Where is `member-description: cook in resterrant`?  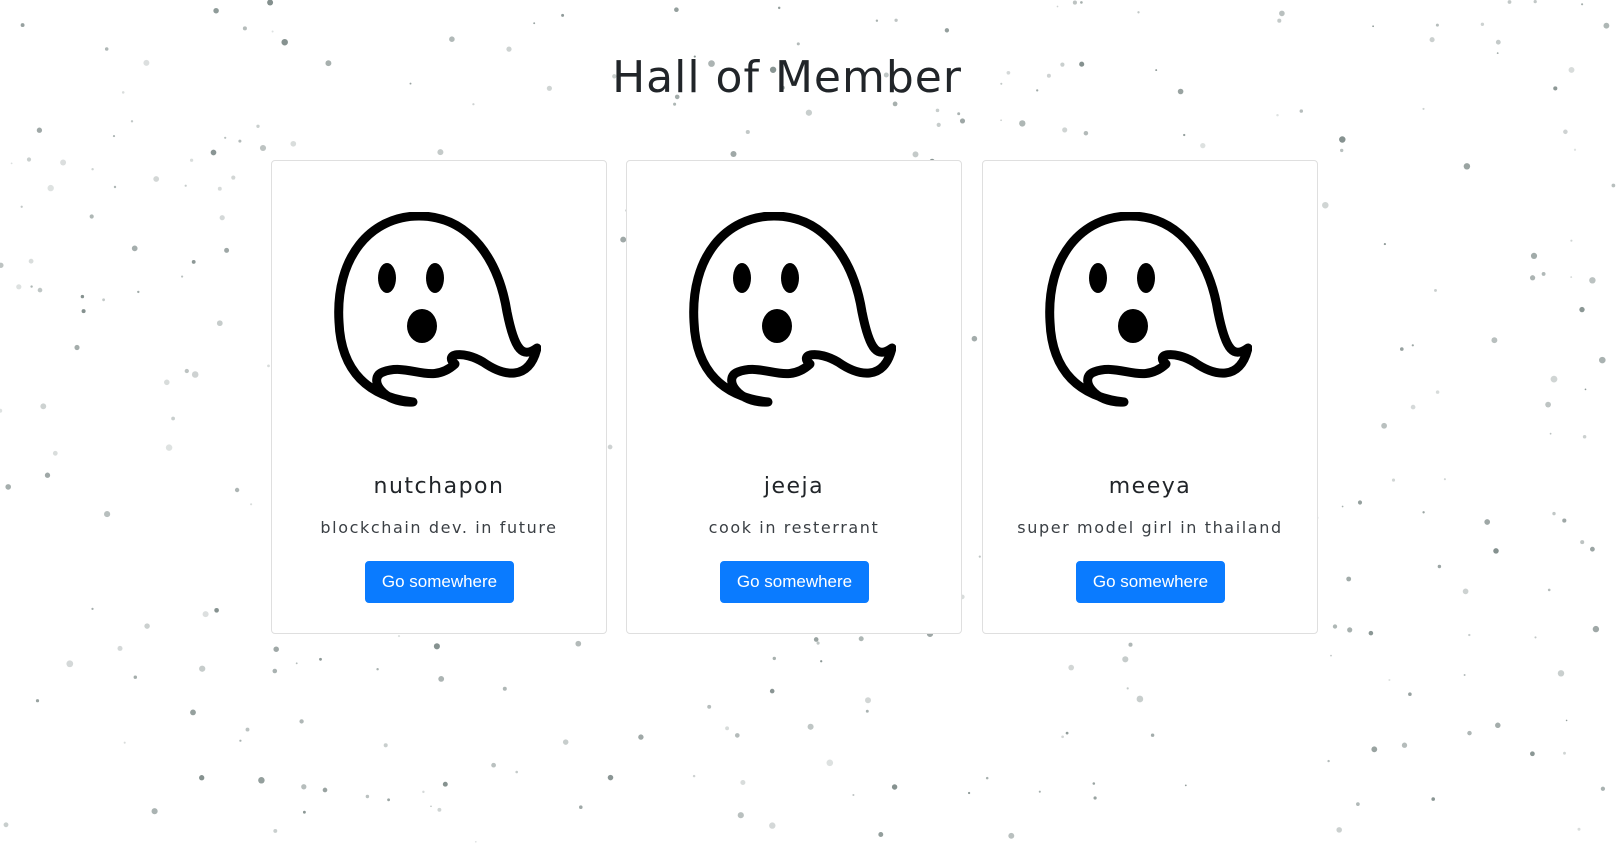
member-description: cook in resterrant is located at coordinates (794, 527).